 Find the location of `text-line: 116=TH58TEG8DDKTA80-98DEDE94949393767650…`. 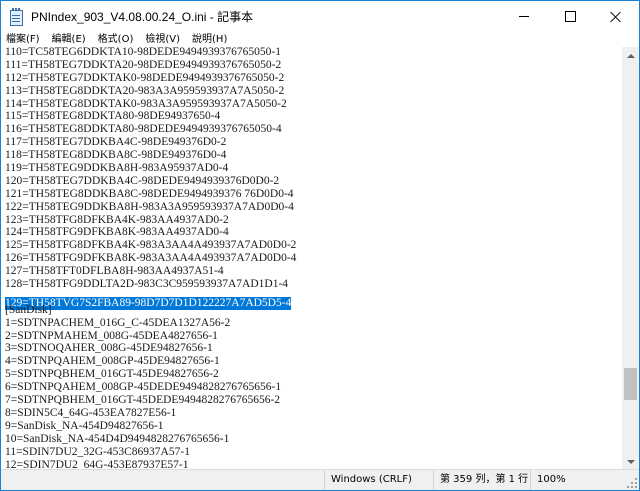

text-line: 116=TH58TEG8DDKTA80-98DEDE94949393767650… is located at coordinates (143, 129).